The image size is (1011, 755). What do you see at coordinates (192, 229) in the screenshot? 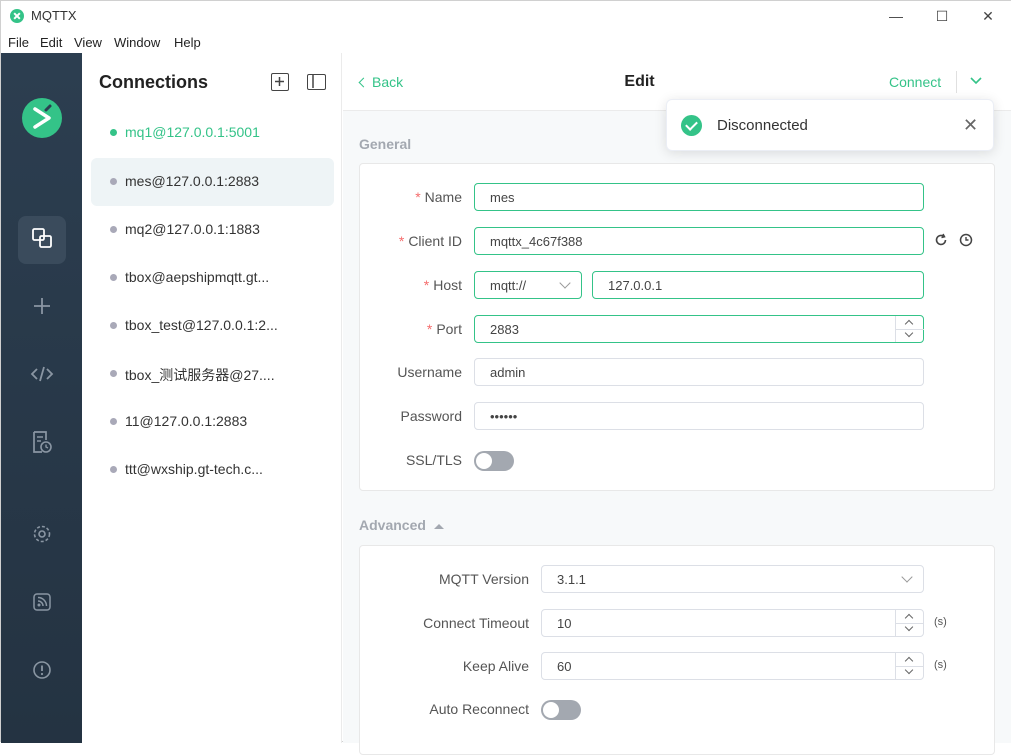
I see `connection-label: mq2@127.0.0.1:1883` at bounding box center [192, 229].